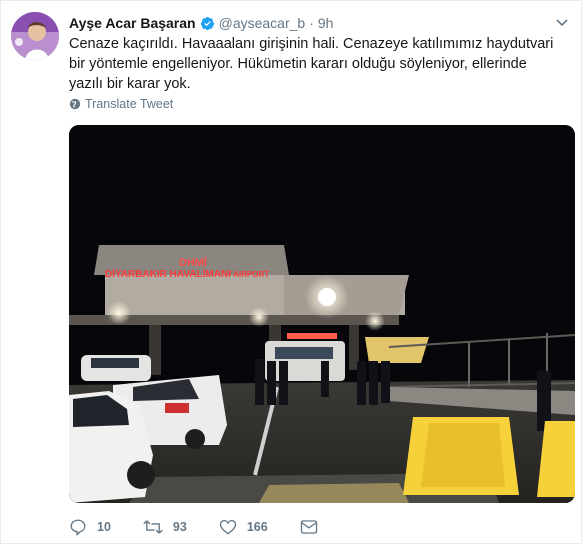  What do you see at coordinates (562, 22) in the screenshot?
I see `chevron-down-icon` at bounding box center [562, 22].